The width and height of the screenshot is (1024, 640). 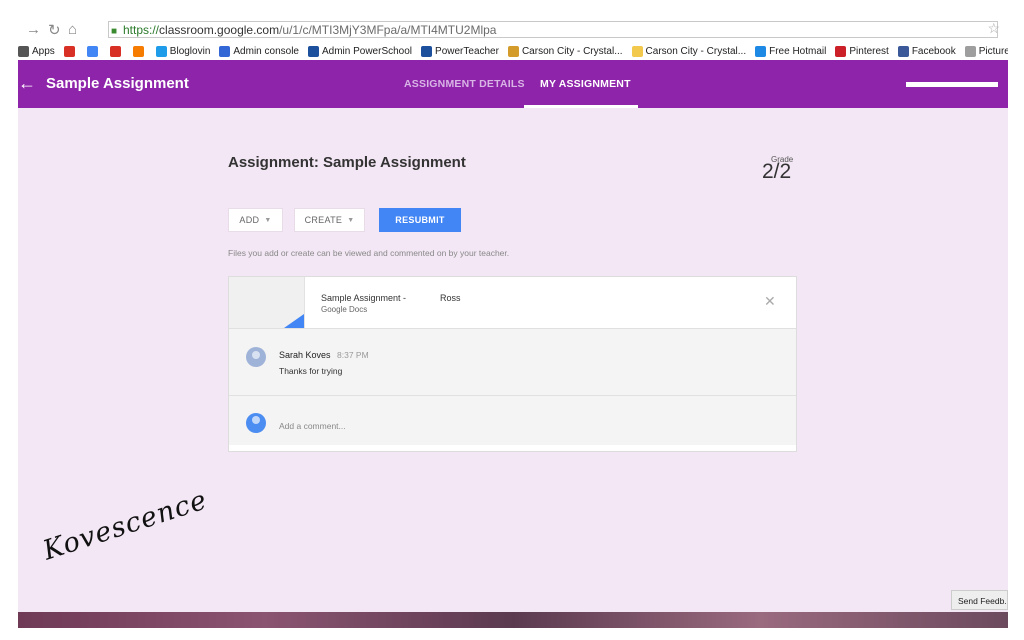 What do you see at coordinates (161, 51) in the screenshot?
I see `bloglovin-icon` at bounding box center [161, 51].